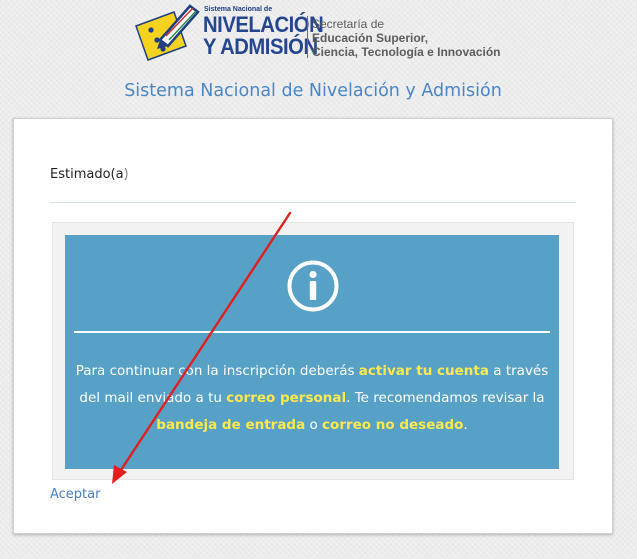  Describe the element at coordinates (445, 398) in the screenshot. I see `notice-text-3: . Te recomendamos revisar la` at that location.